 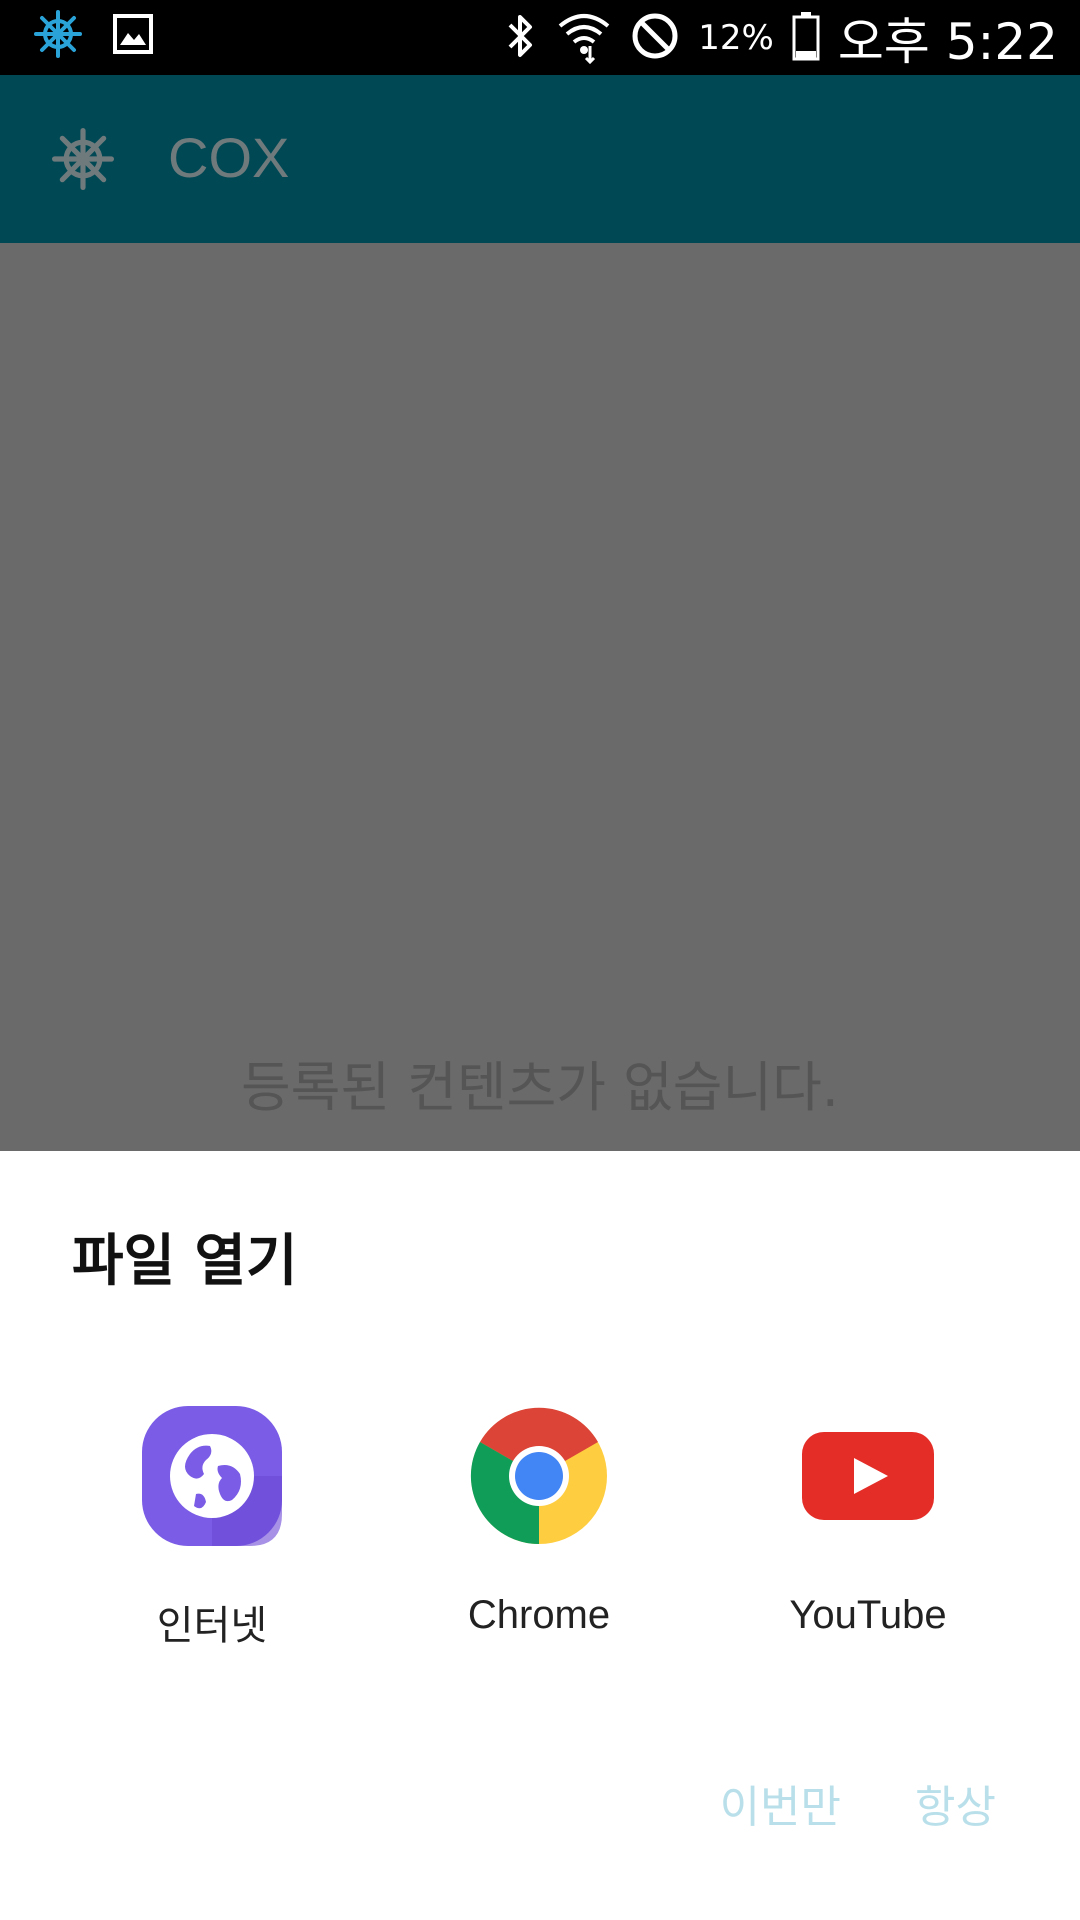 What do you see at coordinates (540, 1087) in the screenshot?
I see `empty-message: 등록된 컨텐츠가 없습니다.` at bounding box center [540, 1087].